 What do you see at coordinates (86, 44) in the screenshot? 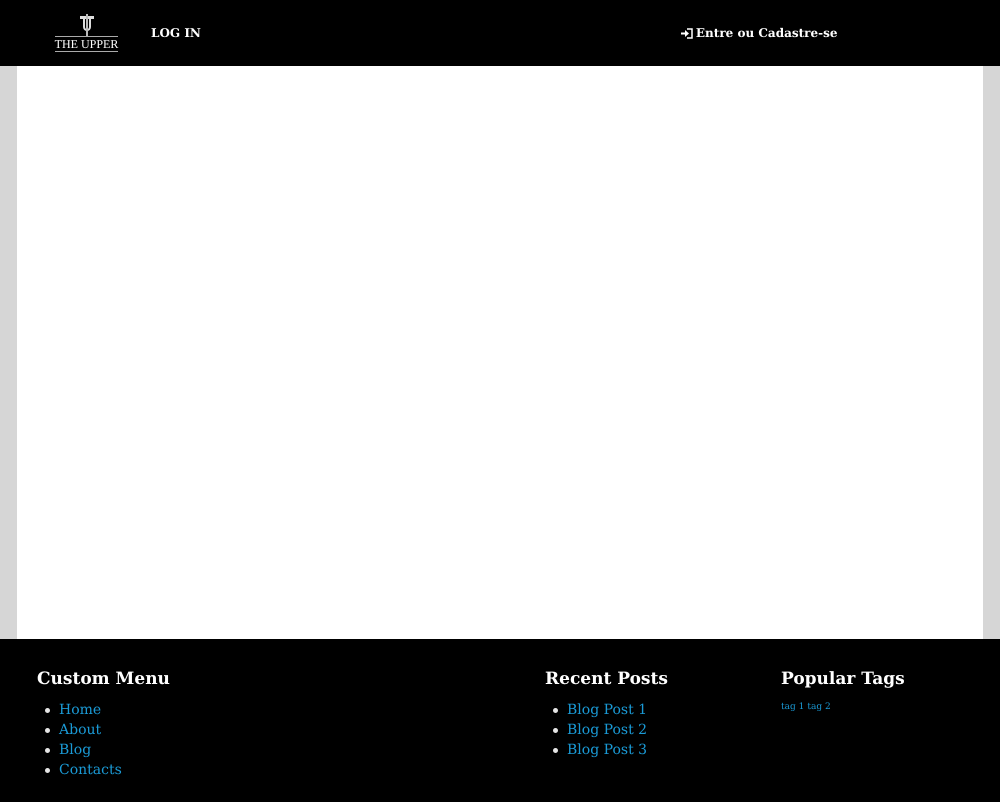
I see `logo-text: THE UPPER` at bounding box center [86, 44].